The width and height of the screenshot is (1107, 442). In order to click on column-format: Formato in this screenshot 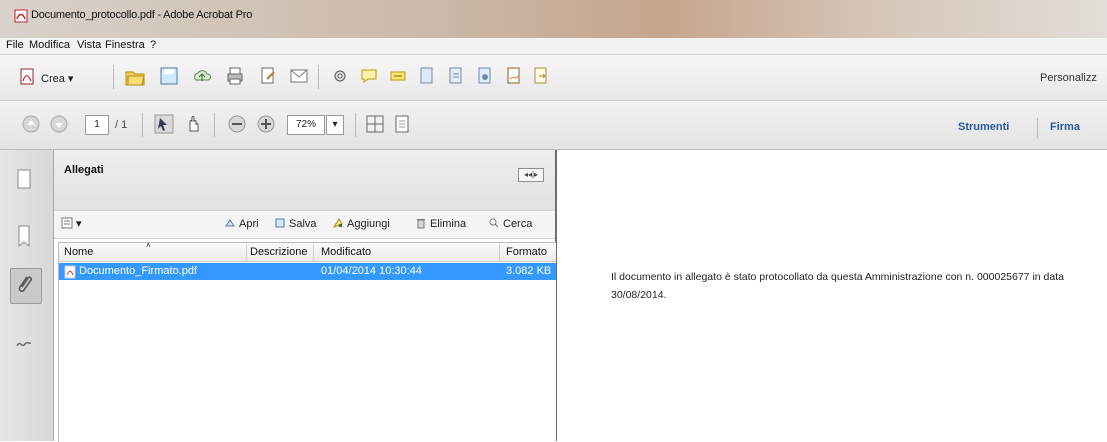, I will do `click(526, 252)`.